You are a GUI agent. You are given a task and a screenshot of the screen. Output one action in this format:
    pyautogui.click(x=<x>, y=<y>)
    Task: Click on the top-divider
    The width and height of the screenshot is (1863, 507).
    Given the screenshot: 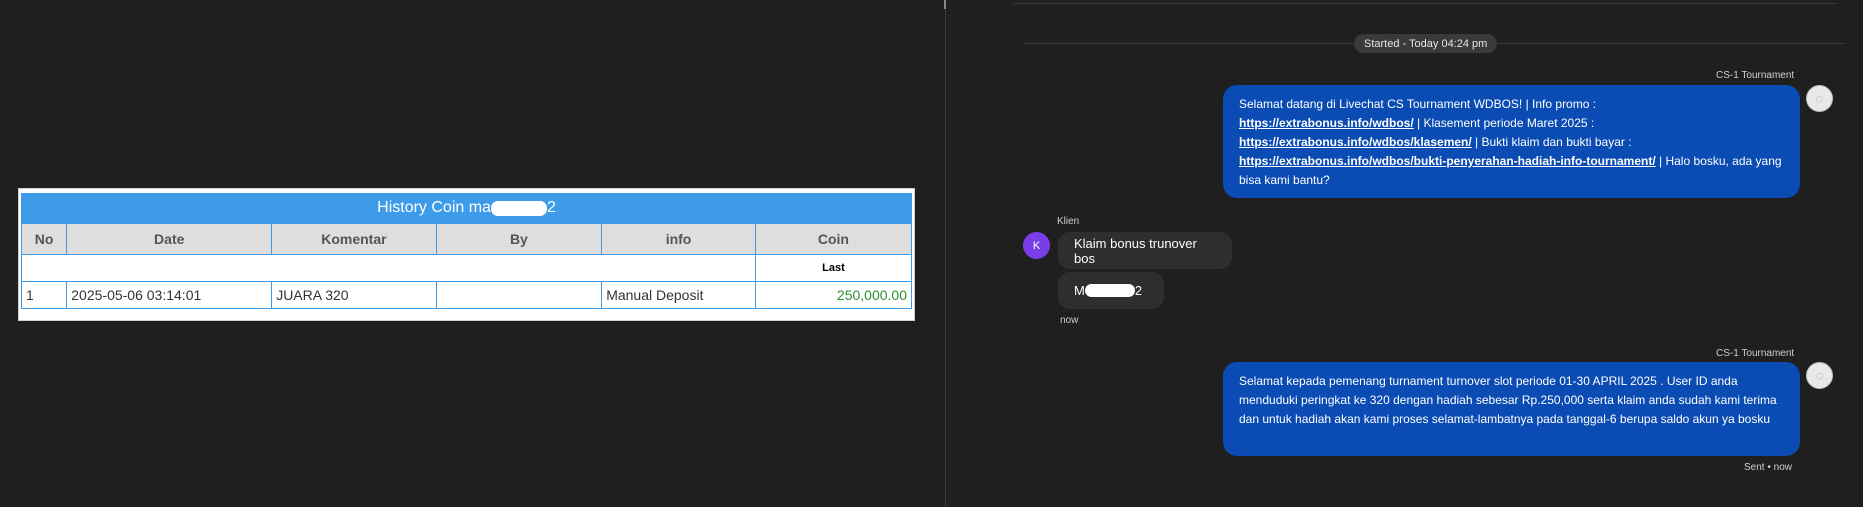 What is the action you would take?
    pyautogui.click(x=1425, y=3)
    